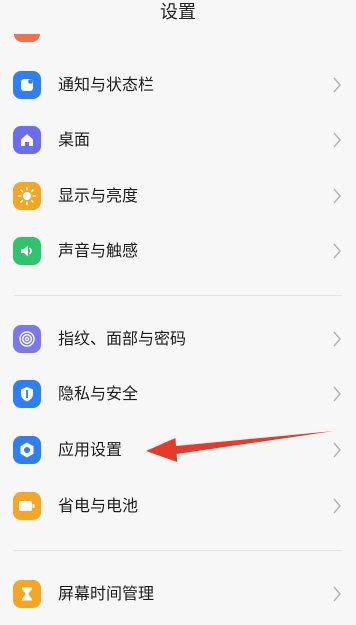  I want to click on settings-item-label: 指纹、面部与密码, so click(122, 338).